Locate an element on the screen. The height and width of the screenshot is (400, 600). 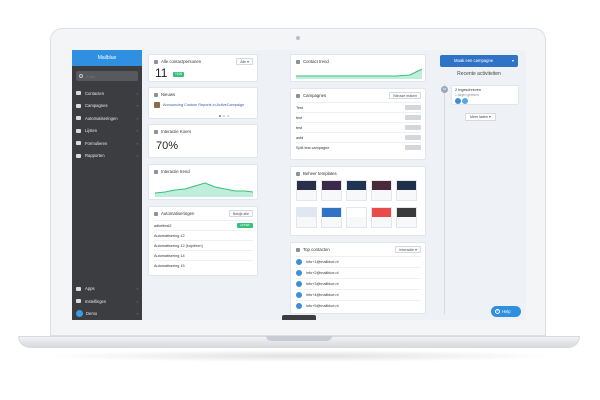
contacts-count: 11 is located at coordinates (161, 73).